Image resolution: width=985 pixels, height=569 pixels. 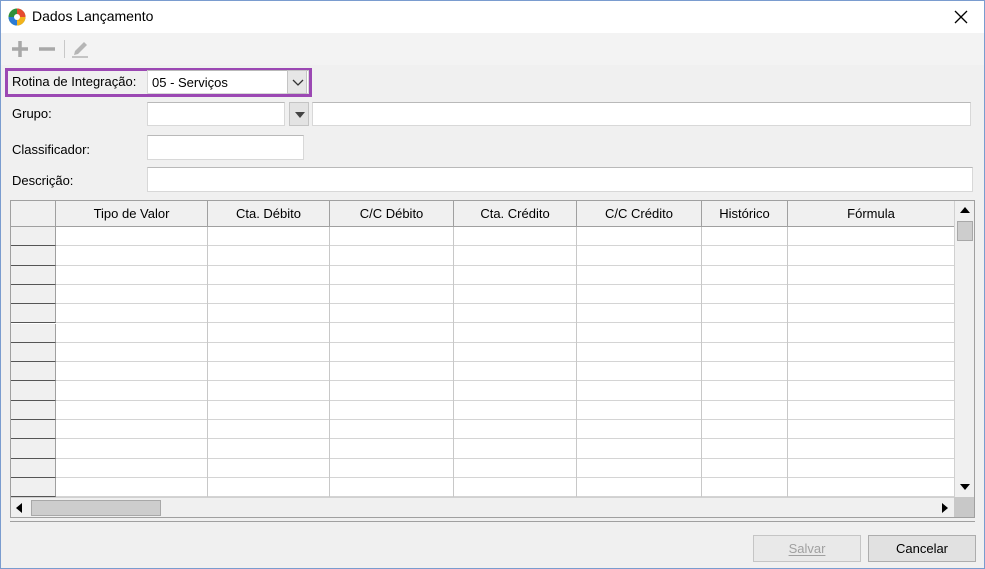 What do you see at coordinates (132, 214) in the screenshot?
I see `column-header-tipo-valor: Tipo de Valor` at bounding box center [132, 214].